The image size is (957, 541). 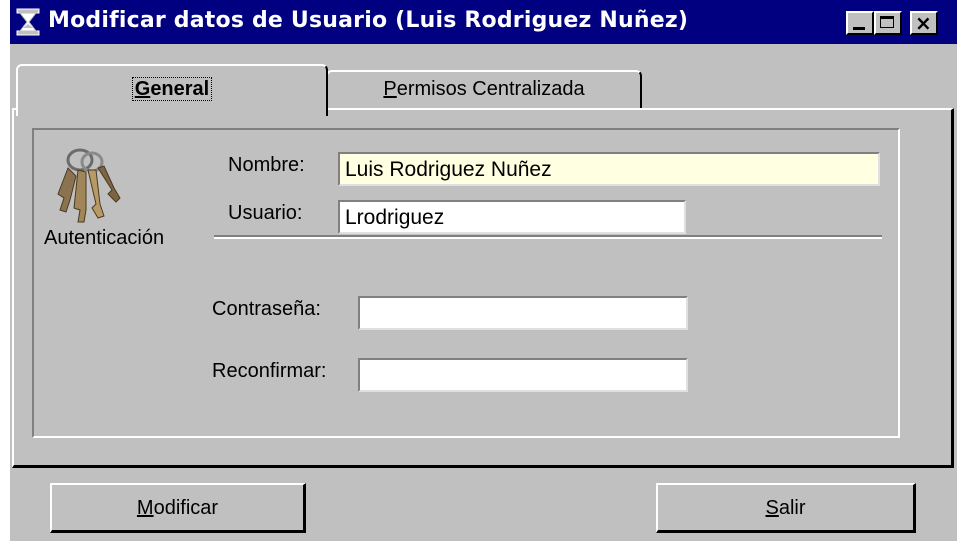 I want to click on nombre-label: Nombre:, so click(x=266, y=165).